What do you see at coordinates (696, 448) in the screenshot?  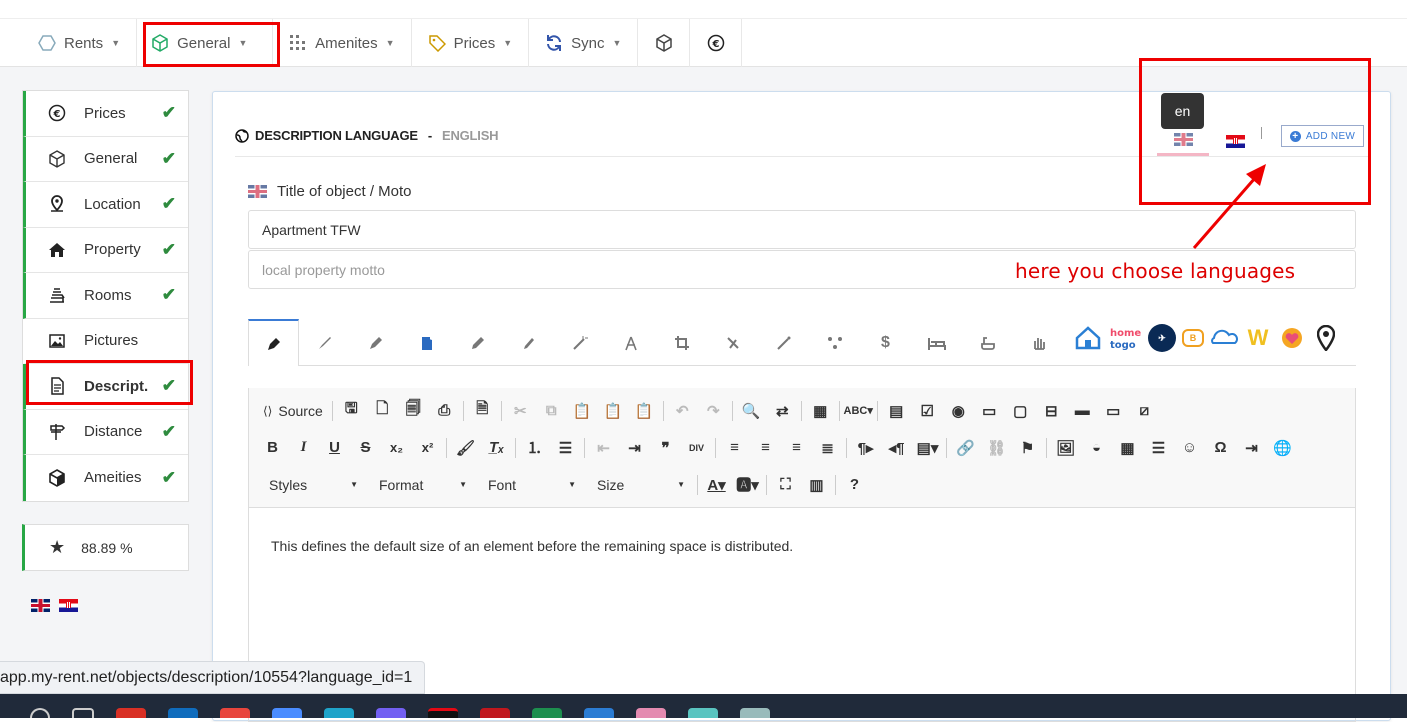 I see `div-icon: DIV` at bounding box center [696, 448].